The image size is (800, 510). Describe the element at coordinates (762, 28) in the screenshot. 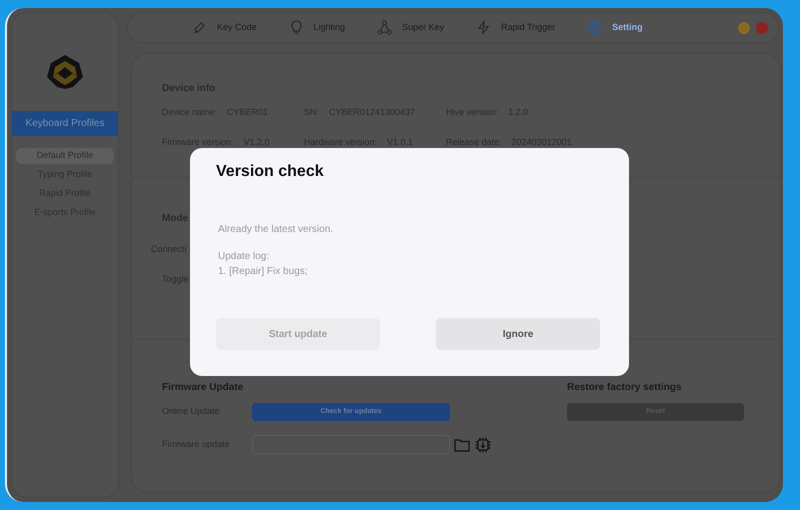

I see `close-button` at that location.